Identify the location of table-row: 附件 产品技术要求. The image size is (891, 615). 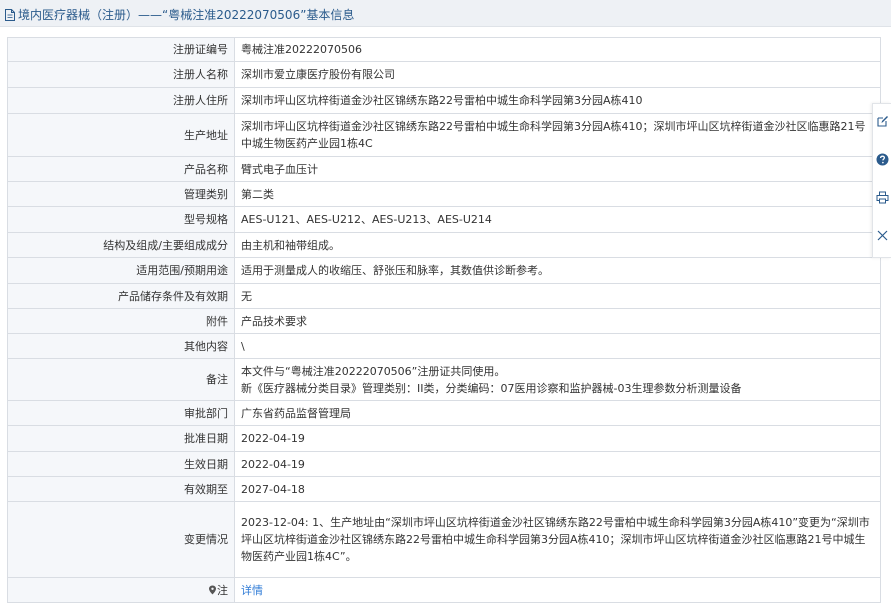
(444, 321).